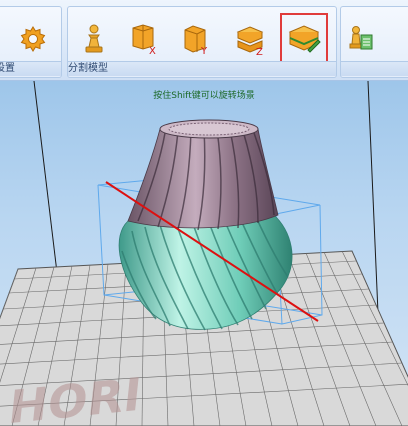 This screenshot has width=408, height=426. Describe the element at coordinates (152, 51) in the screenshot. I see `cut-x-axis-label: X` at that location.